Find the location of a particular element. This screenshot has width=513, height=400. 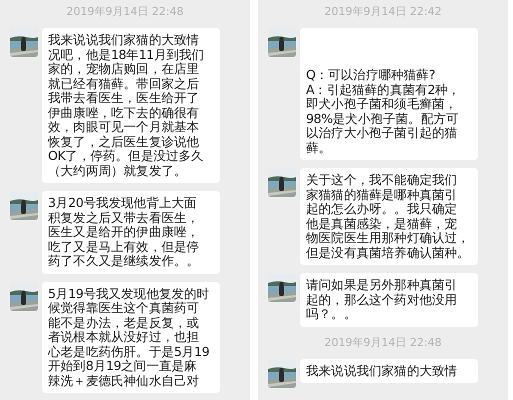

message-bubble: Q：可以治疗哪种猫藓? A：引起猫藓的真菌有2种， 即犬小孢子菌和须毛癣菌， 98%是犬小孢子菌。配方可 以治疗大小孢子菌引起的猫 藓。 is located at coordinates (389, 94).